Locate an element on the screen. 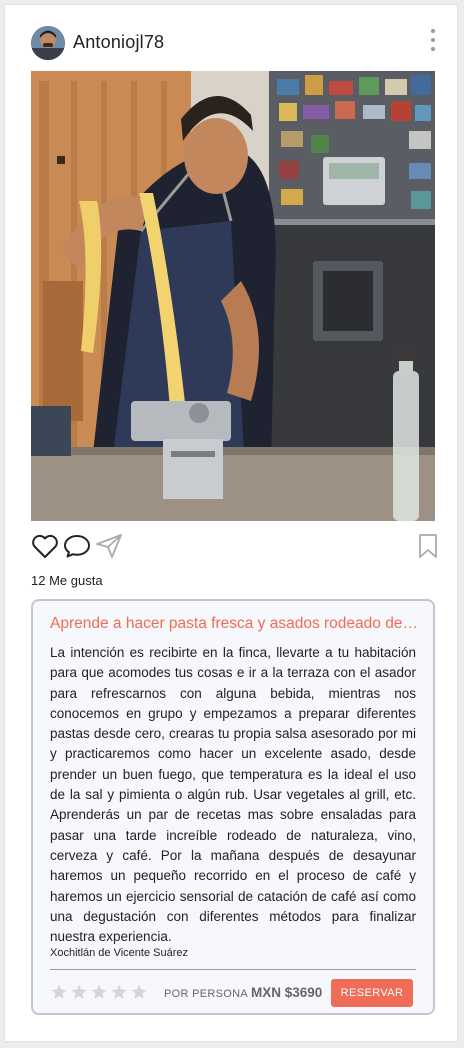 This screenshot has width=464, height=1048. more-vertical-icon is located at coordinates (433, 42).